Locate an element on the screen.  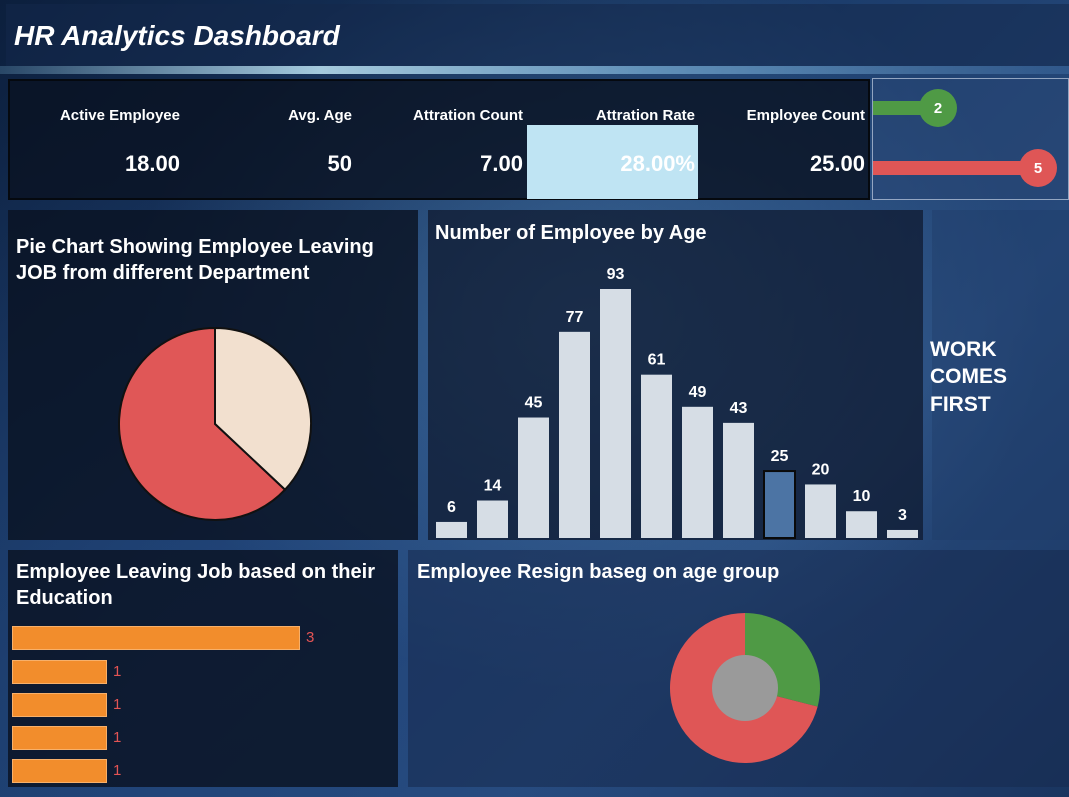
page-title: HR Analytics Dashboard is located at coordinates (177, 35).